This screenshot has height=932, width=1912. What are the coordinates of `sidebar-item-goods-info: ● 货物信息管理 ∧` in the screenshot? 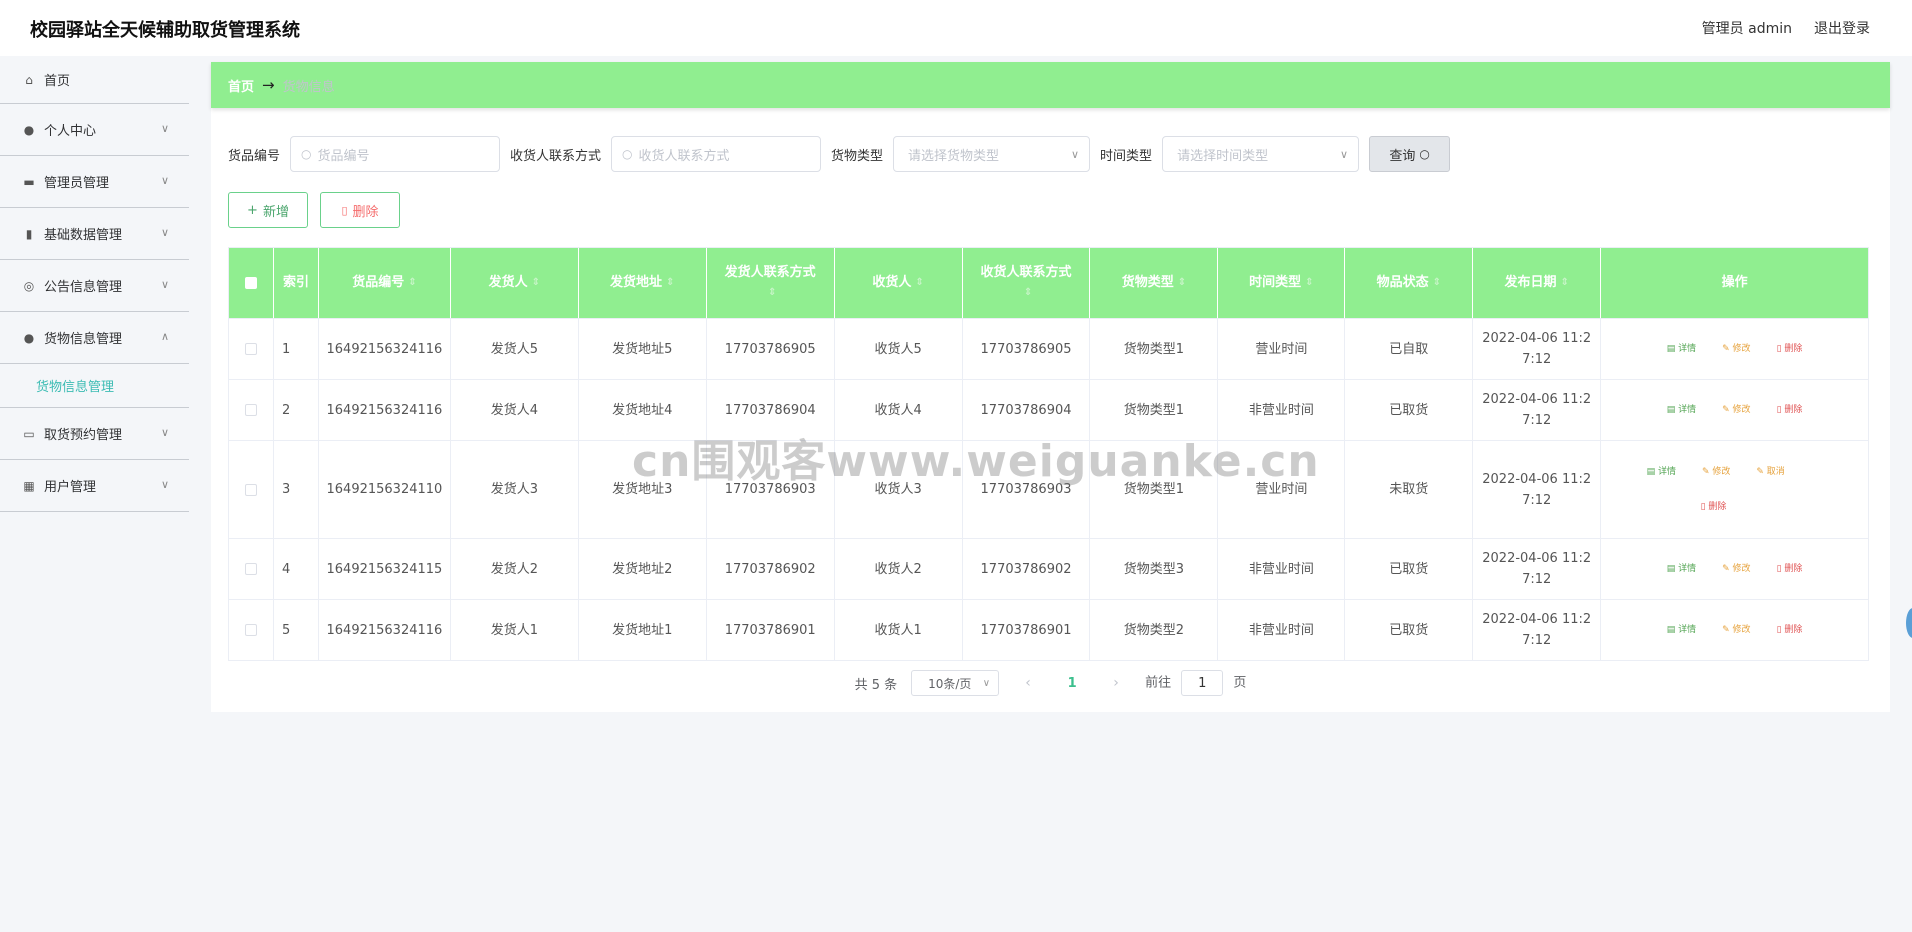 It's located at (94, 338).